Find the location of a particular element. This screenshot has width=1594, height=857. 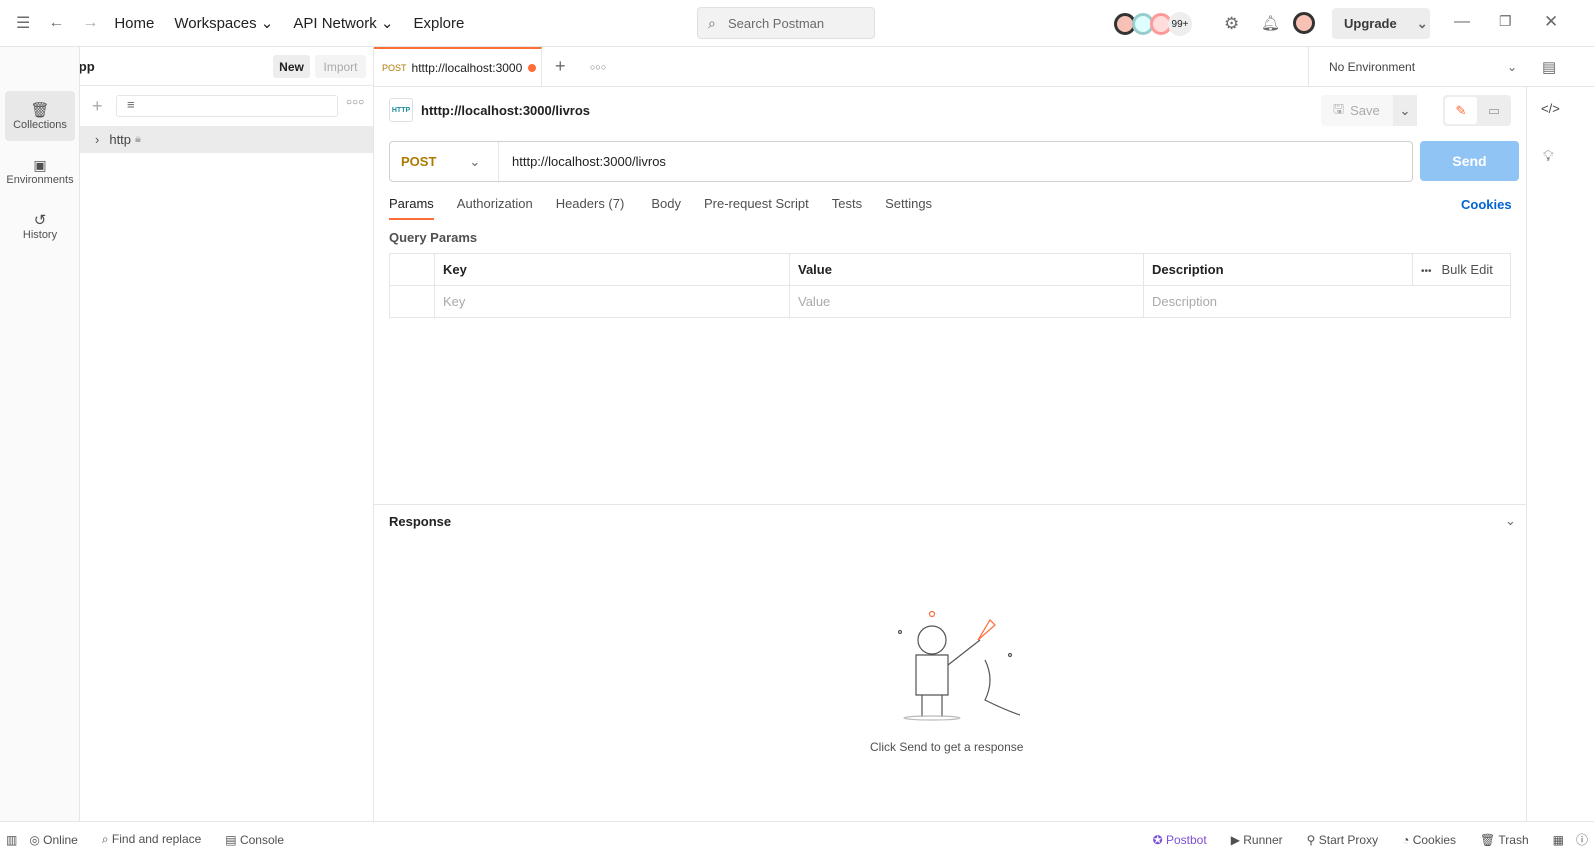

notifications-icon: 🔔︎ is located at coordinates (1270, 23).